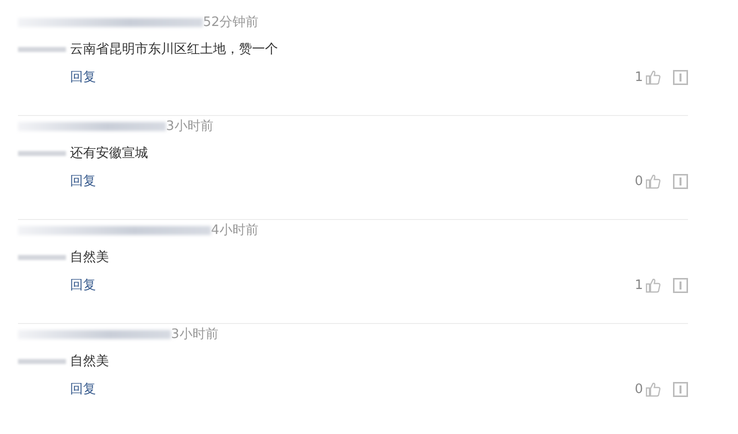 Image resolution: width=738 pixels, height=434 pixels. Describe the element at coordinates (234, 230) in the screenshot. I see `comment-time: 4小时前` at that location.